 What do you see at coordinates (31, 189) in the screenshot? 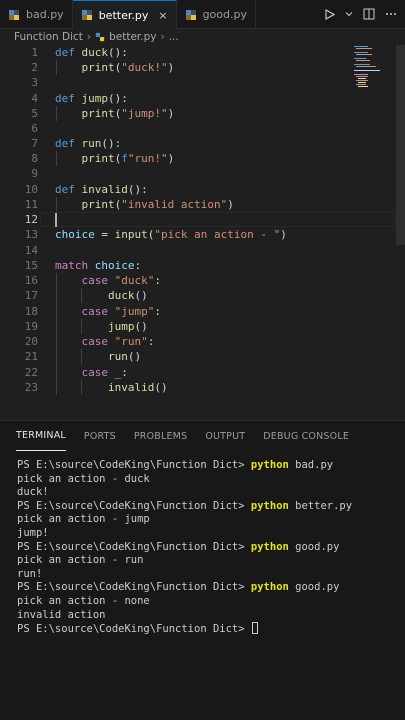
I see `line-number: 10` at bounding box center [31, 189].